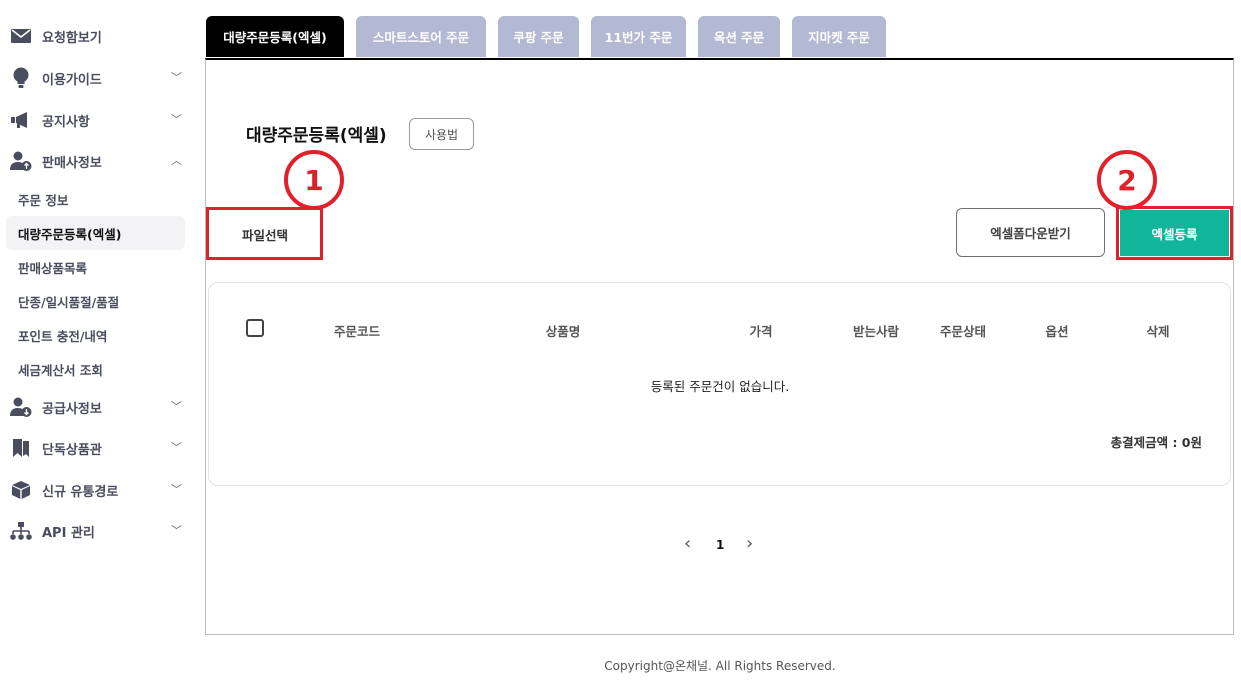  What do you see at coordinates (963, 331) in the screenshot?
I see `column-header-order-status: 주문상태` at bounding box center [963, 331].